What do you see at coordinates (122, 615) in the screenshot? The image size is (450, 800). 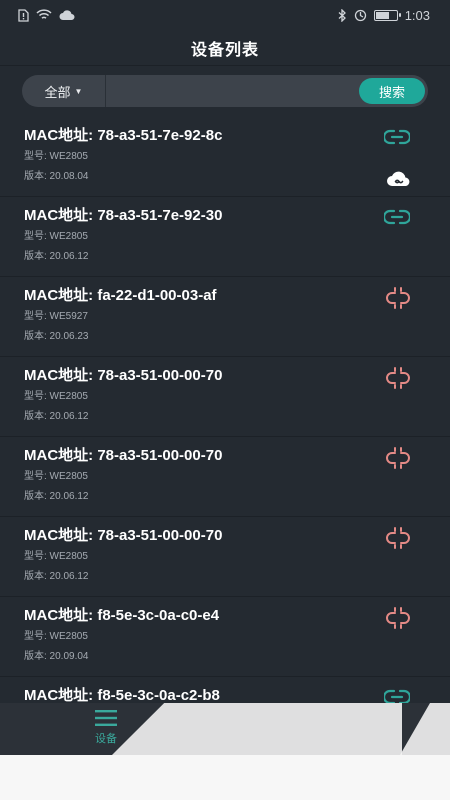 I see `device-mac: MAC地址: f8-5e-3c-0a-c0-e4` at bounding box center [122, 615].